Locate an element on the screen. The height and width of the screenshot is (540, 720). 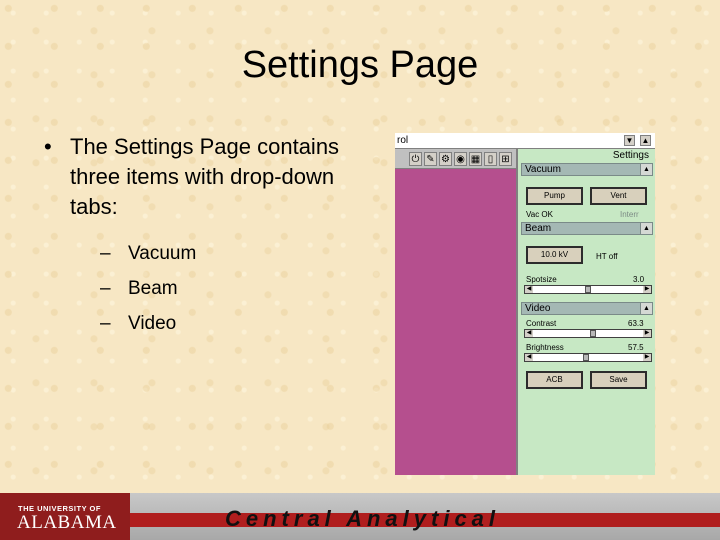
contrast-label: Contrast is located at coordinates (541, 323).